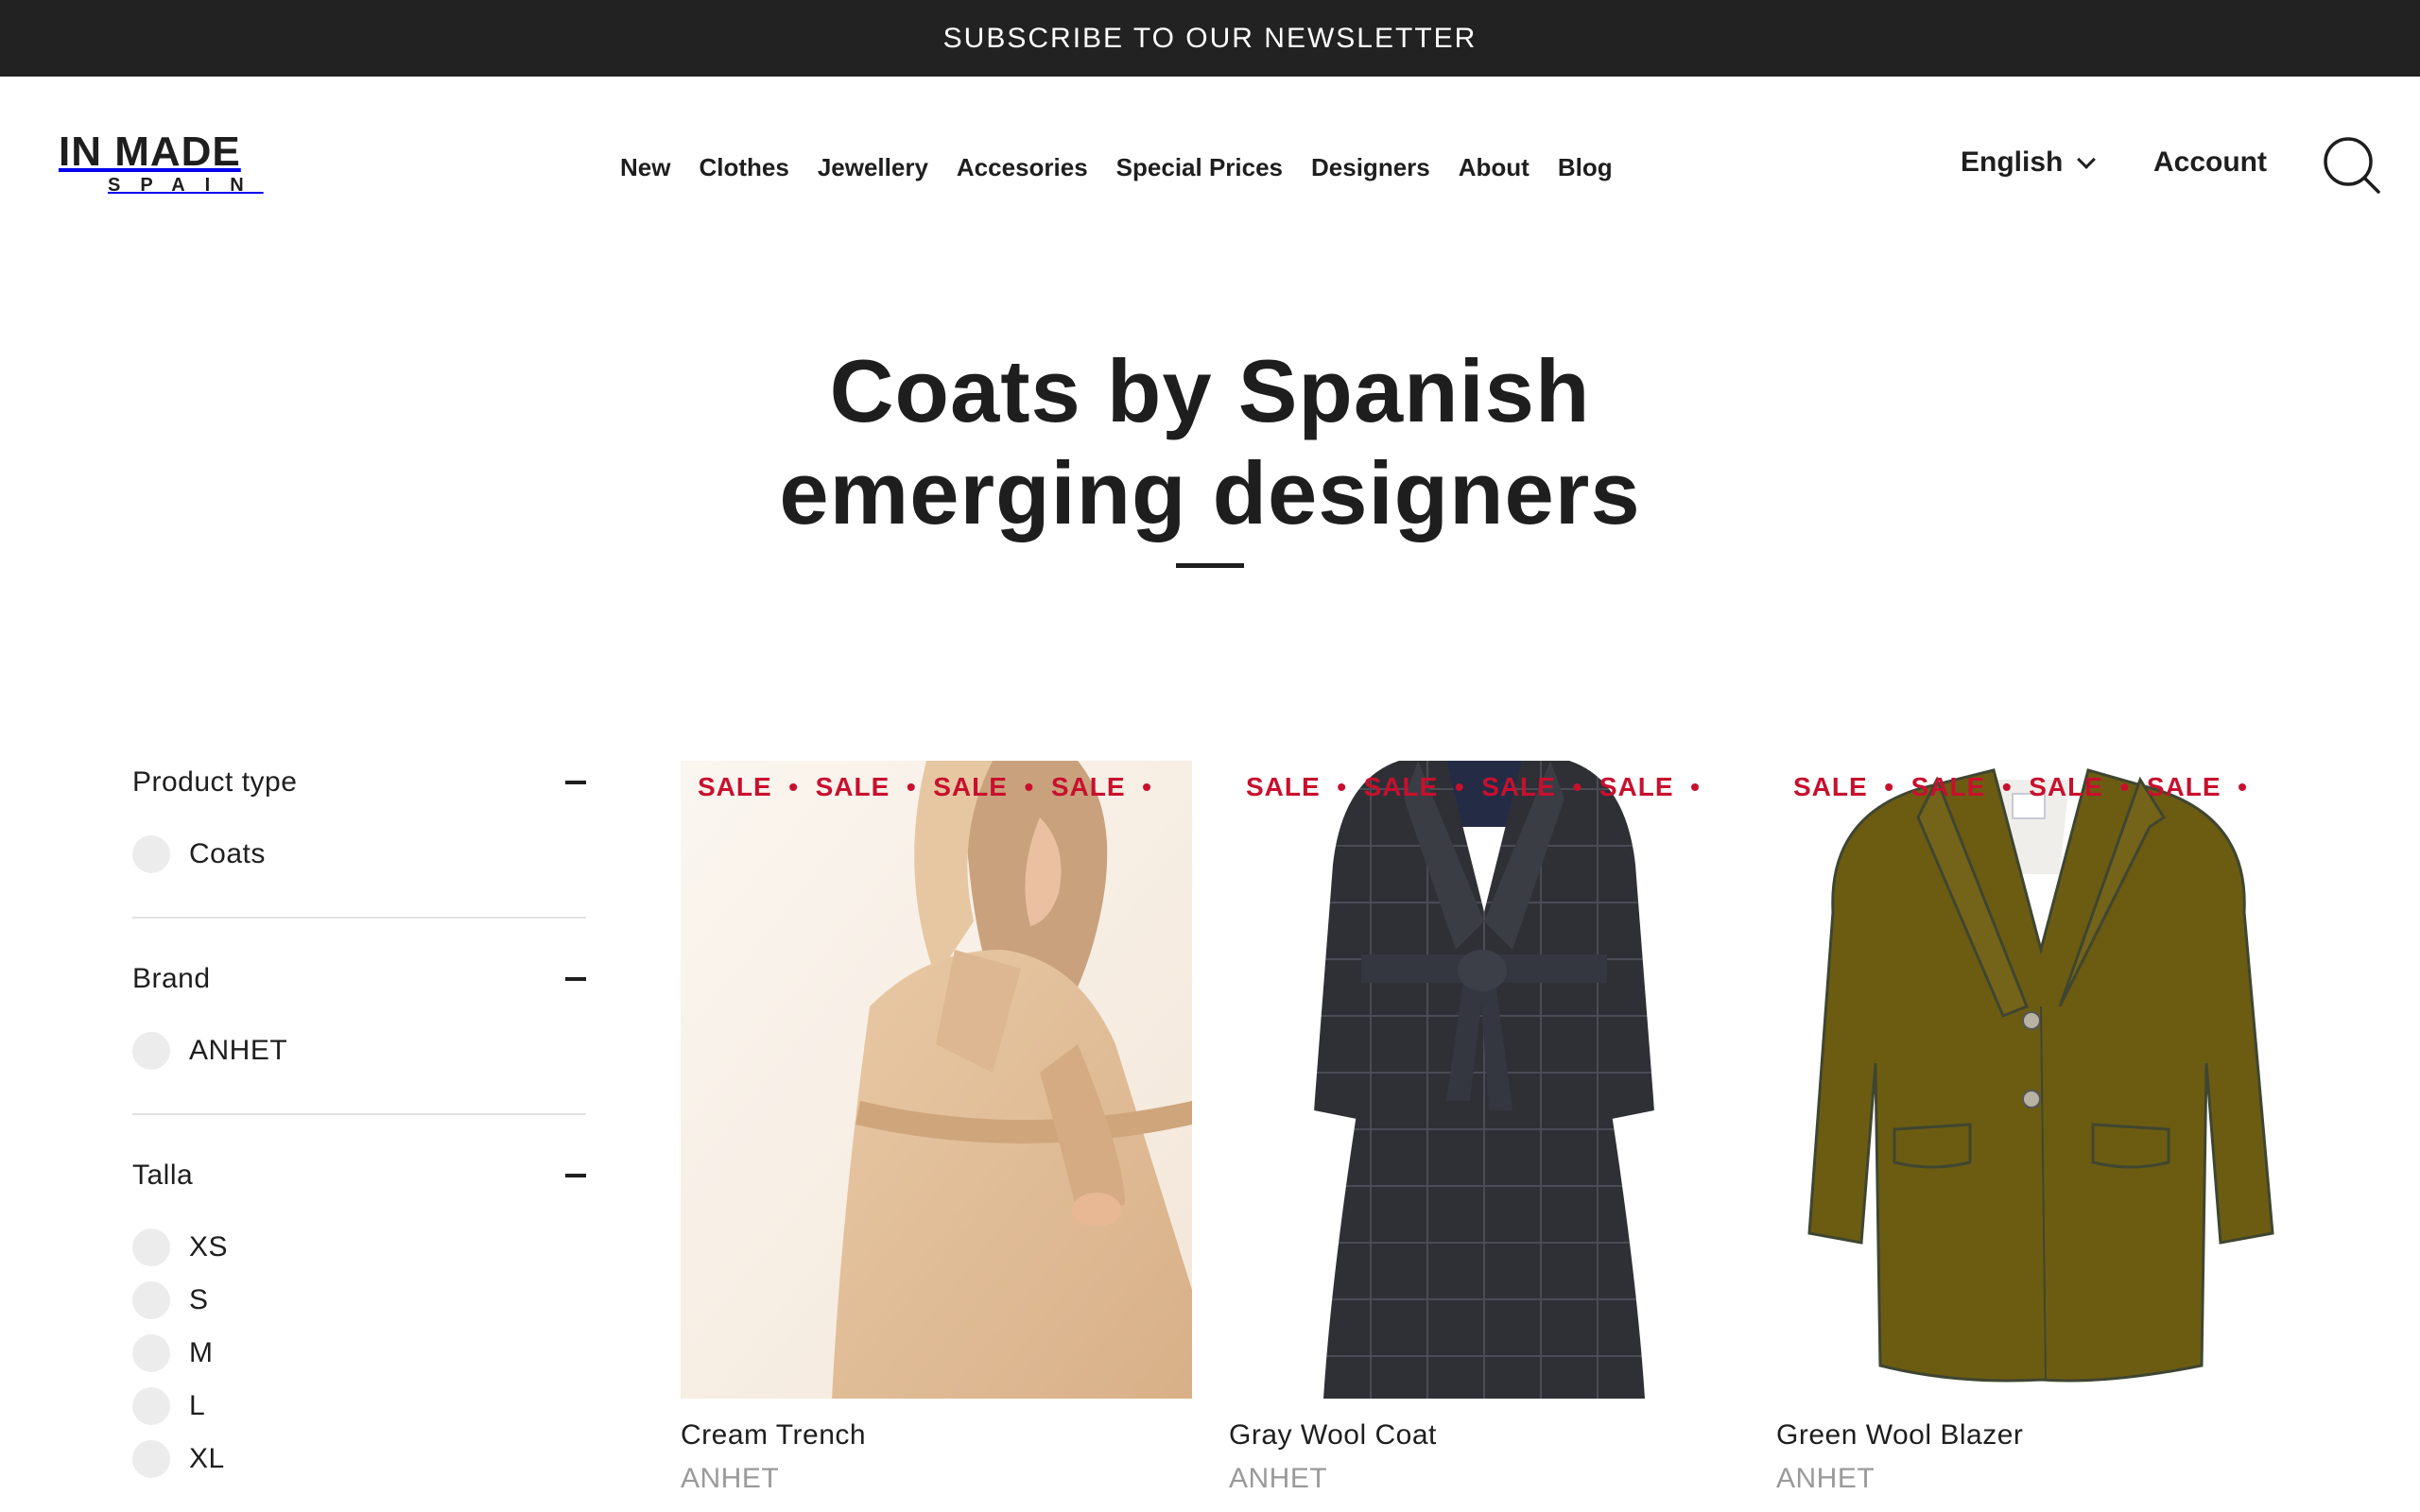 The width and height of the screenshot is (2420, 1512). What do you see at coordinates (215, 782) in the screenshot?
I see `filter-title: Product type` at bounding box center [215, 782].